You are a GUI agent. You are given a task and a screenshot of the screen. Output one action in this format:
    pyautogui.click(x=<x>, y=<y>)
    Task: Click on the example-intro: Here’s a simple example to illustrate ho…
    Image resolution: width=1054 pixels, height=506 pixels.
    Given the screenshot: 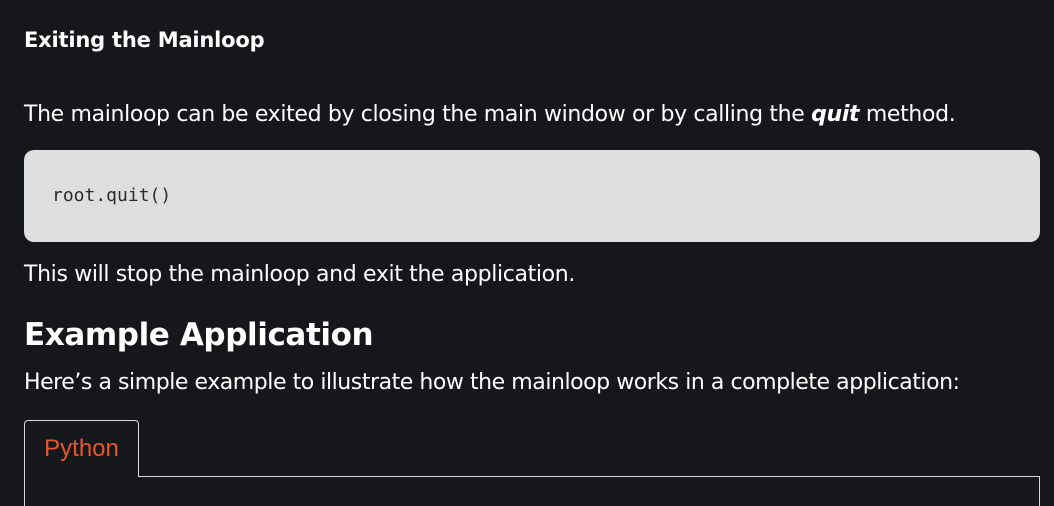 What is the action you would take?
    pyautogui.click(x=492, y=382)
    